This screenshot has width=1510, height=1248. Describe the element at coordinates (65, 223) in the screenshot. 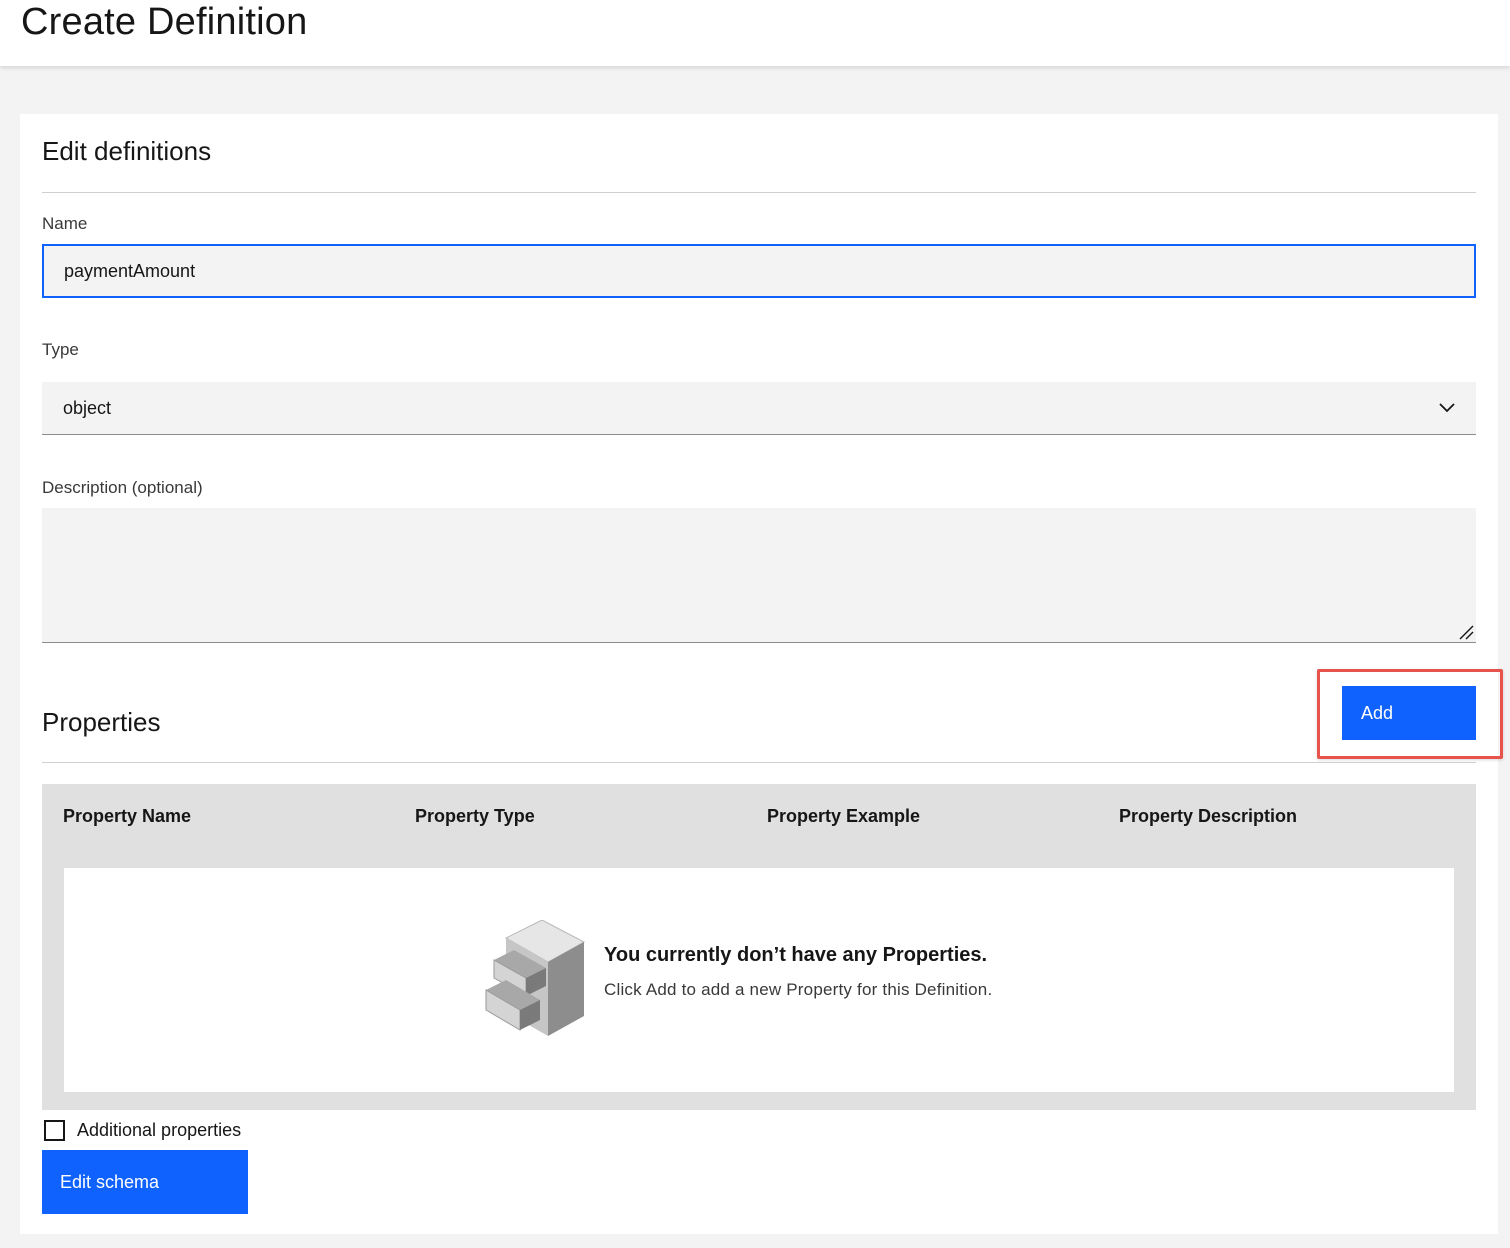

I see `name-label: Name` at that location.